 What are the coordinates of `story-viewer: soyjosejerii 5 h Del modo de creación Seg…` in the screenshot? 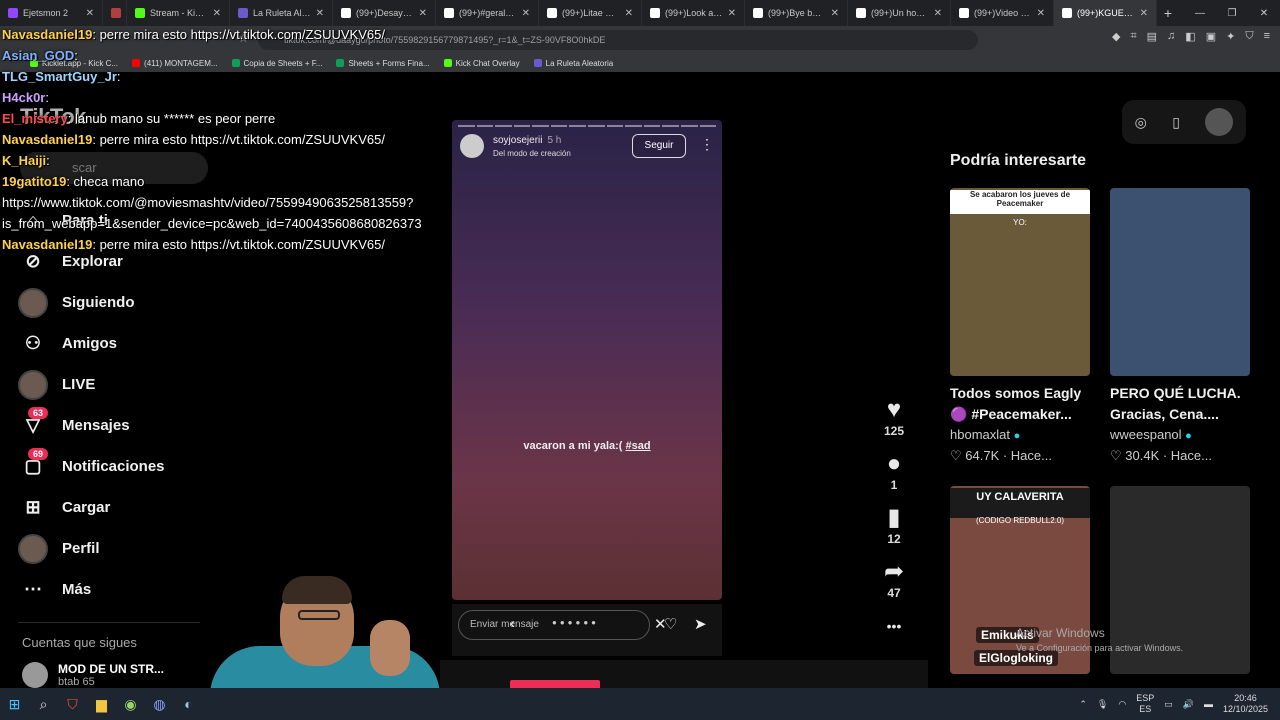 It's located at (587, 360).